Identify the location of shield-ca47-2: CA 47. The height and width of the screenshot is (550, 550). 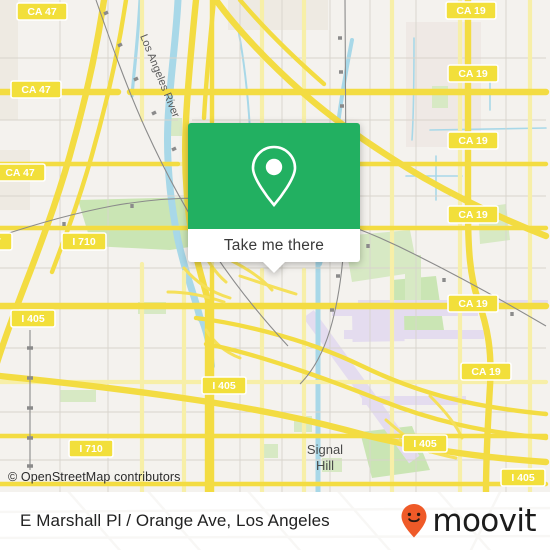
(36, 89).